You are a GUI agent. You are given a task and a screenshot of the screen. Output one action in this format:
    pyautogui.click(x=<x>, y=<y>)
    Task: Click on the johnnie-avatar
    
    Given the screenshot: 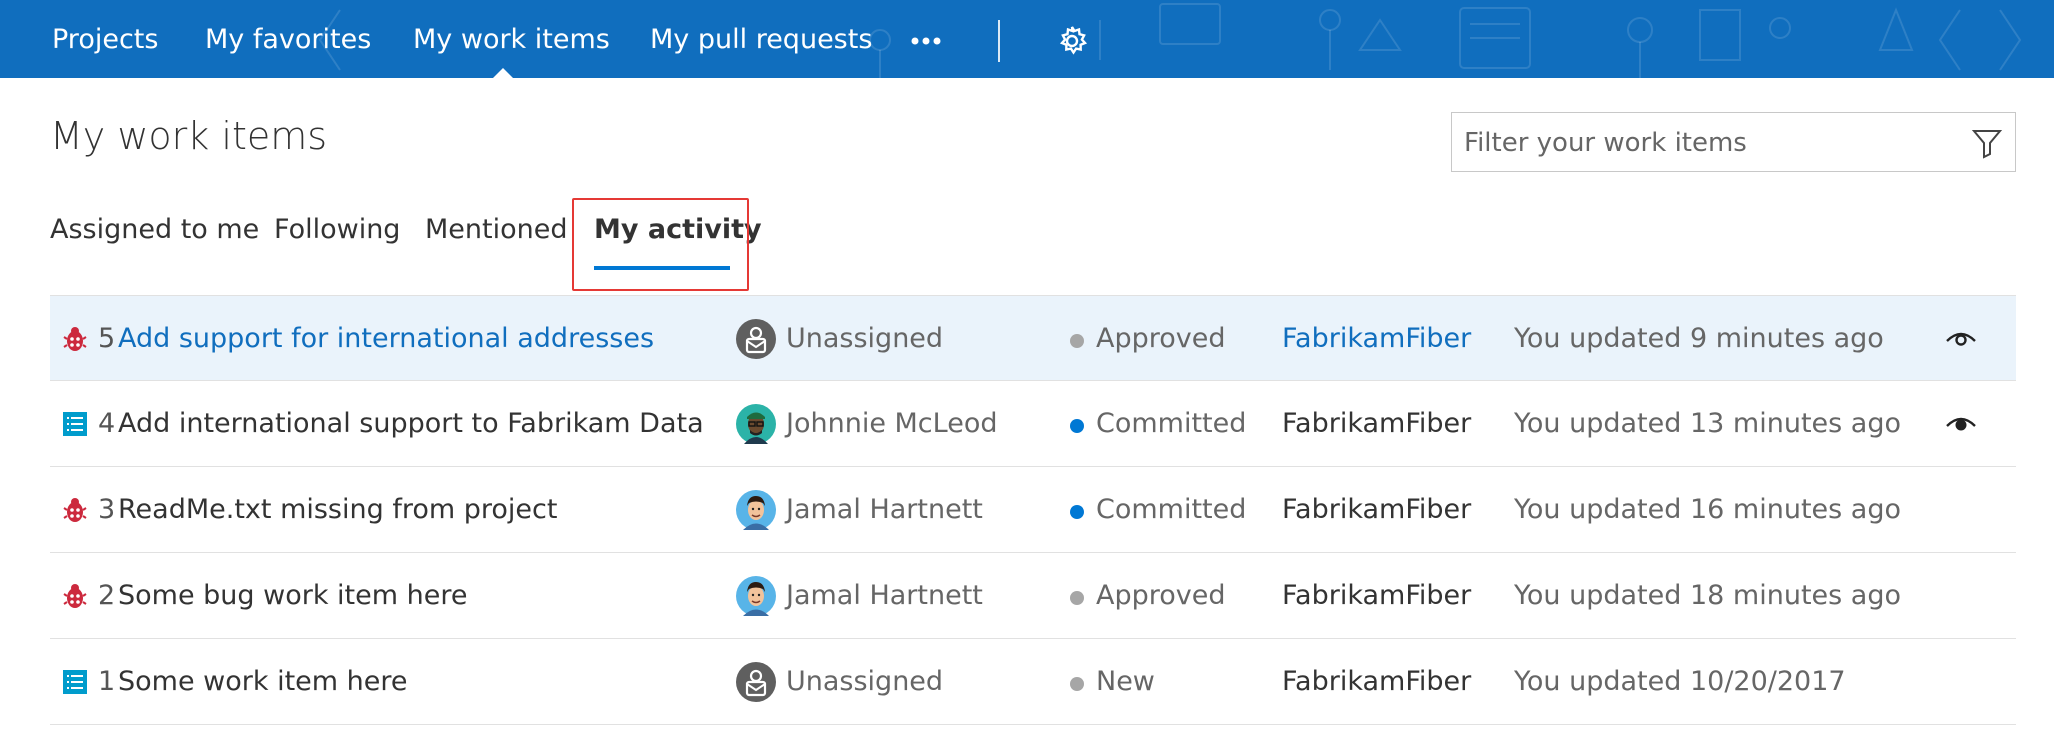 What is the action you would take?
    pyautogui.click(x=756, y=424)
    